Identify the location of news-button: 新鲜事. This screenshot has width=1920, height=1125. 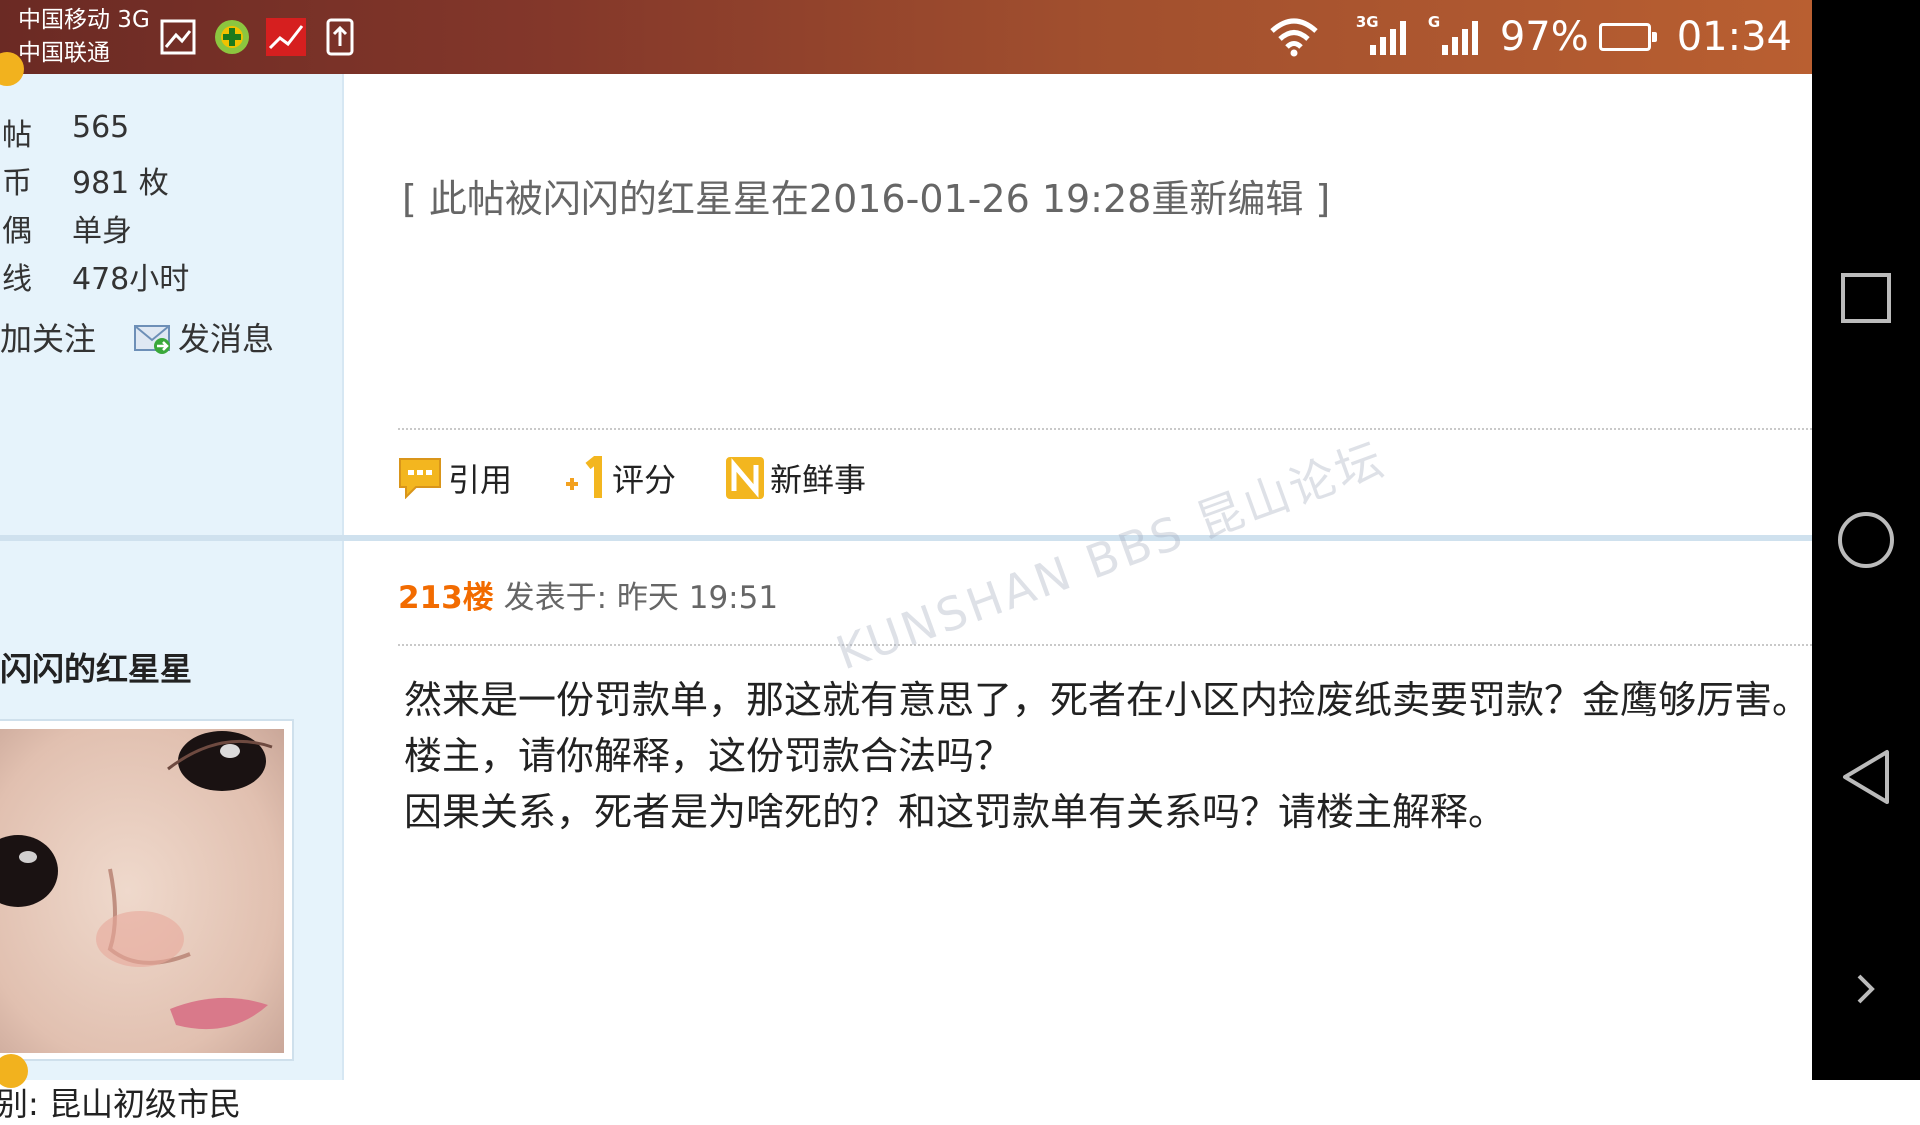
(796, 478).